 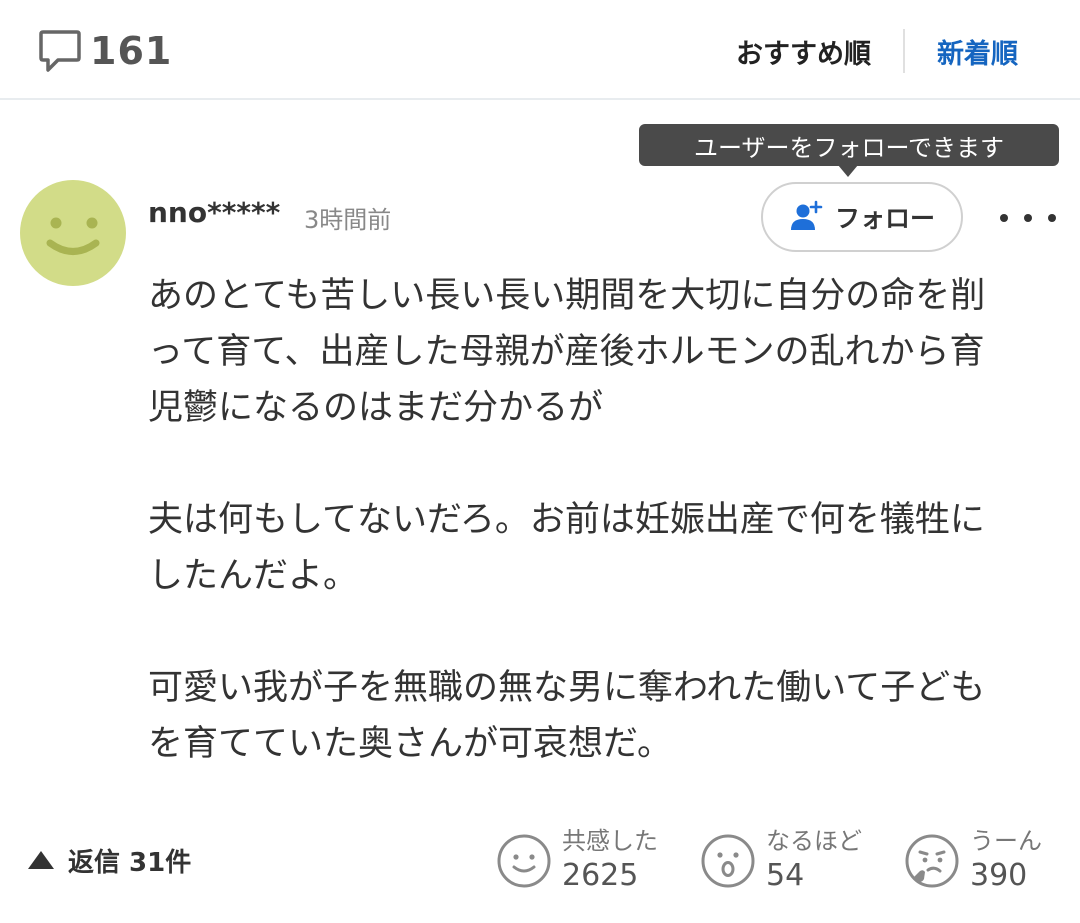 I want to click on more-options-button, so click(x=1028, y=218).